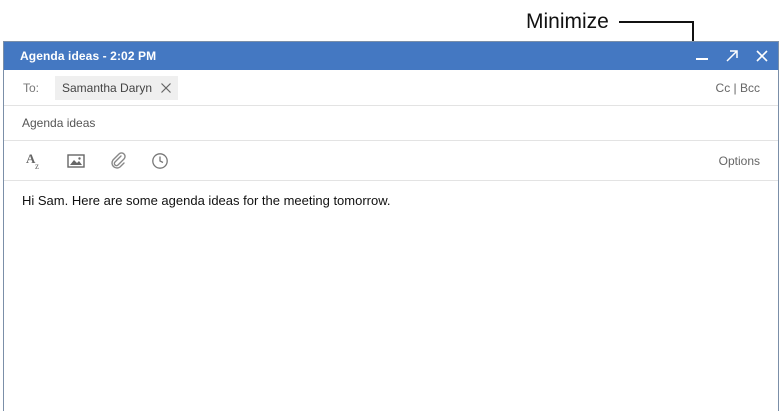 Image resolution: width=781 pixels, height=411 pixels. I want to click on recipient-chip: Samantha Daryn, so click(117, 87).